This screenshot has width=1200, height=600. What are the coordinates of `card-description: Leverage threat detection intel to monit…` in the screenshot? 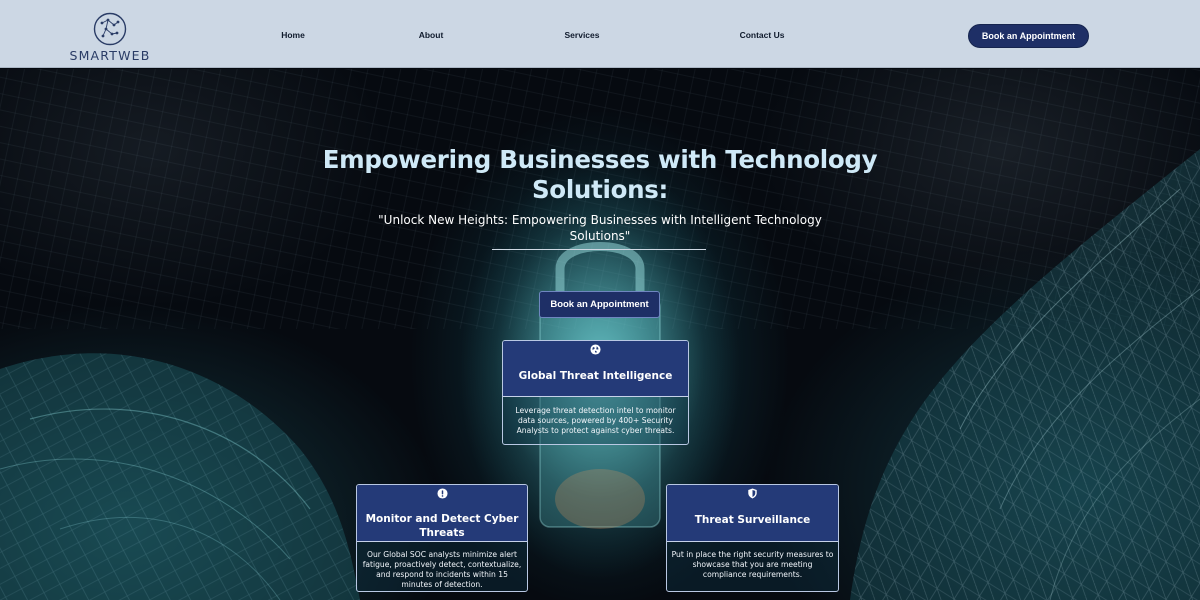 It's located at (595, 420).